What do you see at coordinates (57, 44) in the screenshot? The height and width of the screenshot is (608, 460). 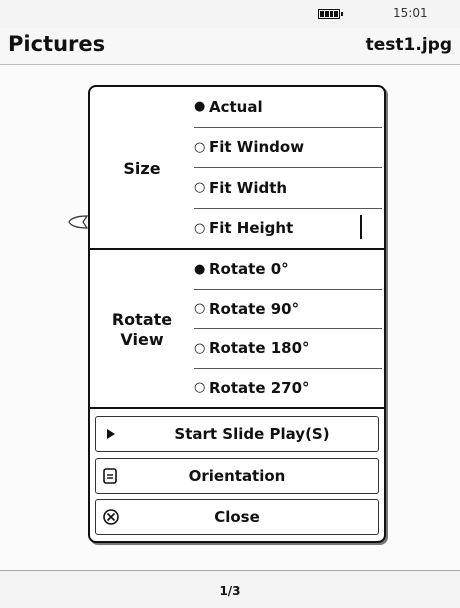 I see `page-title: Pictures` at bounding box center [57, 44].